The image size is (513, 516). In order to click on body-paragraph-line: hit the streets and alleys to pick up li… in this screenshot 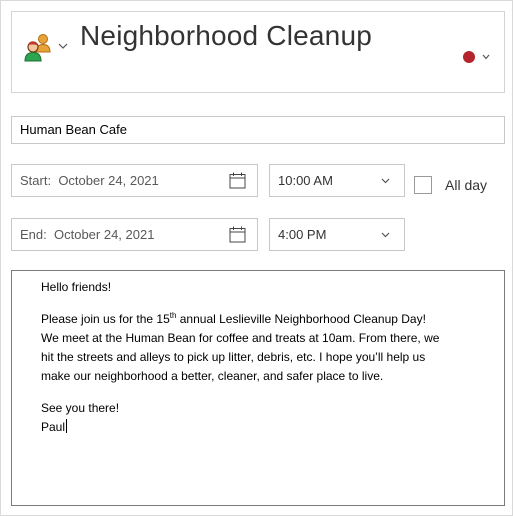, I will do `click(233, 357)`.